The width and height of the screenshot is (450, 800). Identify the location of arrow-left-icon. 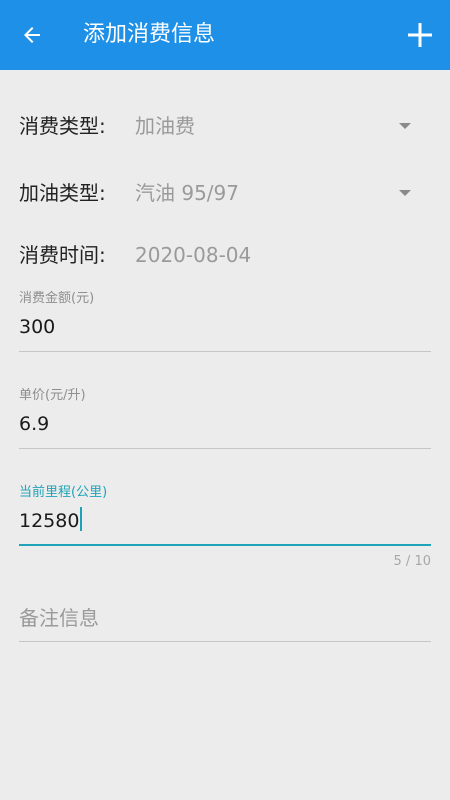
(32, 35).